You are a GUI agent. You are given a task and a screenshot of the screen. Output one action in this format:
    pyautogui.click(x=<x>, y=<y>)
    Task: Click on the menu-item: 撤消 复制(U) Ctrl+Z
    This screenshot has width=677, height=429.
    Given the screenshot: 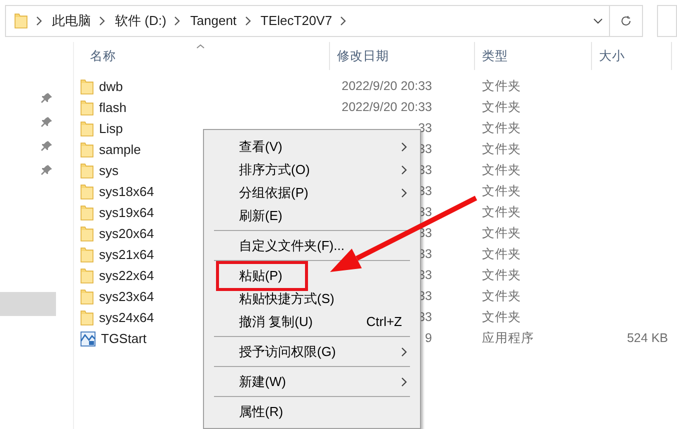 What is the action you would take?
    pyautogui.click(x=312, y=321)
    